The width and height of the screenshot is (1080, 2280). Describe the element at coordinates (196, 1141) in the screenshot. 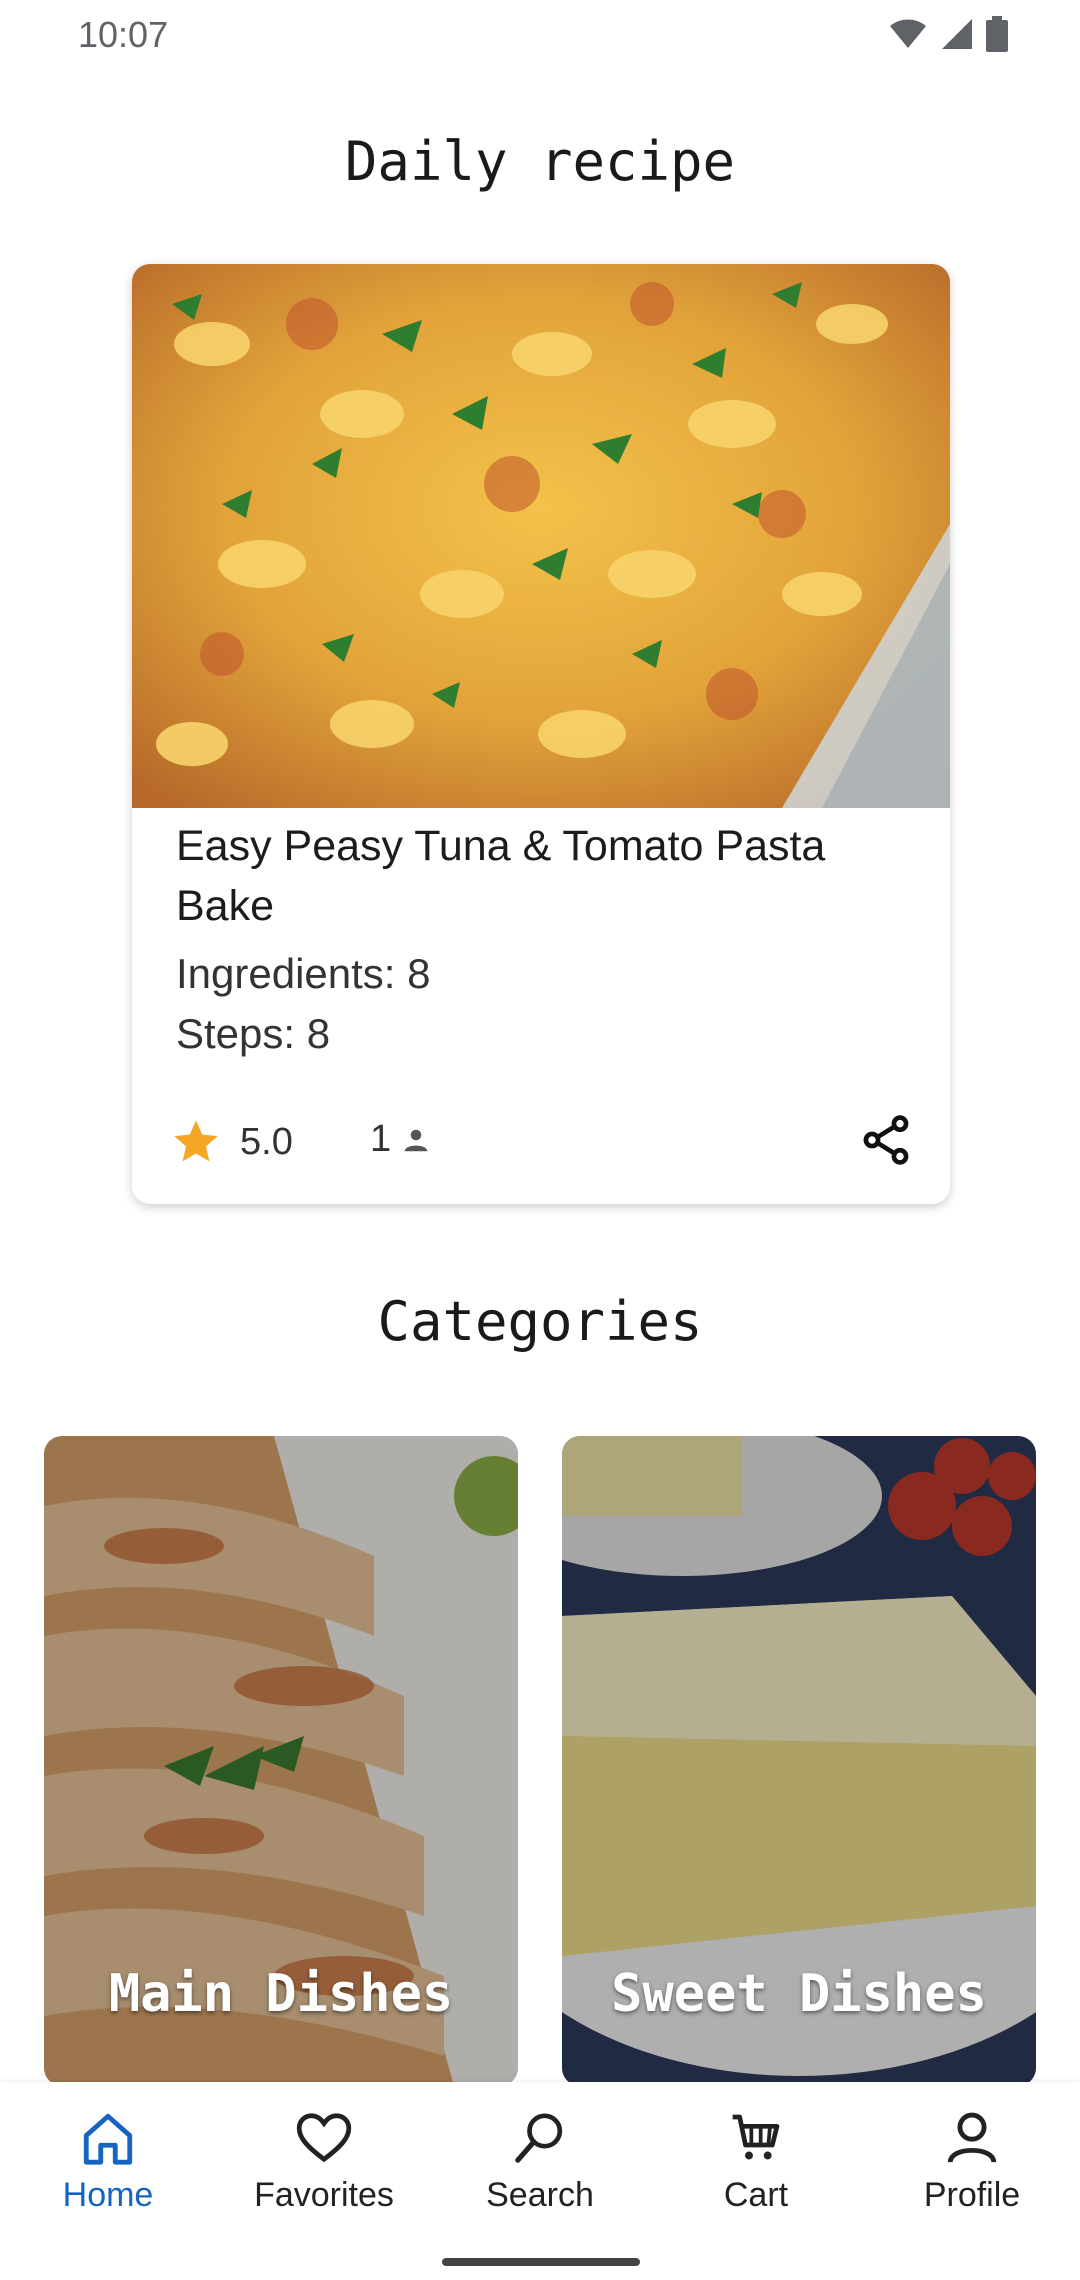

I see `star-icon` at that location.